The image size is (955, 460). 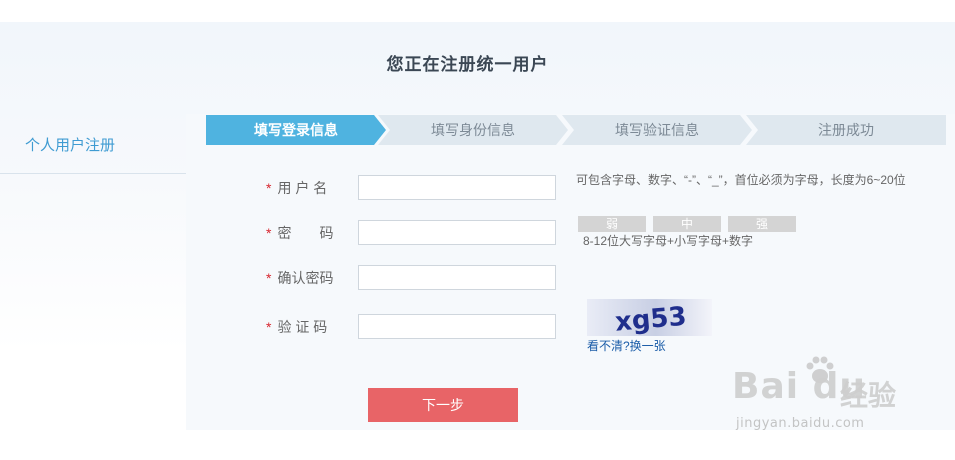 What do you see at coordinates (612, 224) in the screenshot?
I see `strength-weak: 弱` at bounding box center [612, 224].